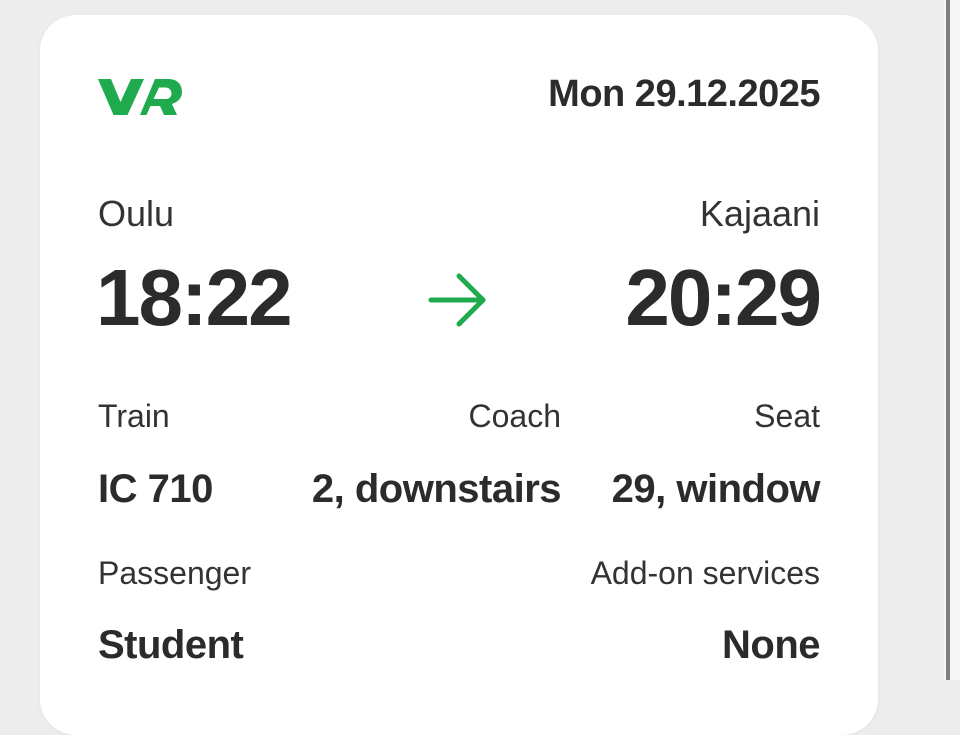 This screenshot has width=960, height=735. What do you see at coordinates (759, 213) in the screenshot?
I see `arrival-city: Kajaani` at bounding box center [759, 213].